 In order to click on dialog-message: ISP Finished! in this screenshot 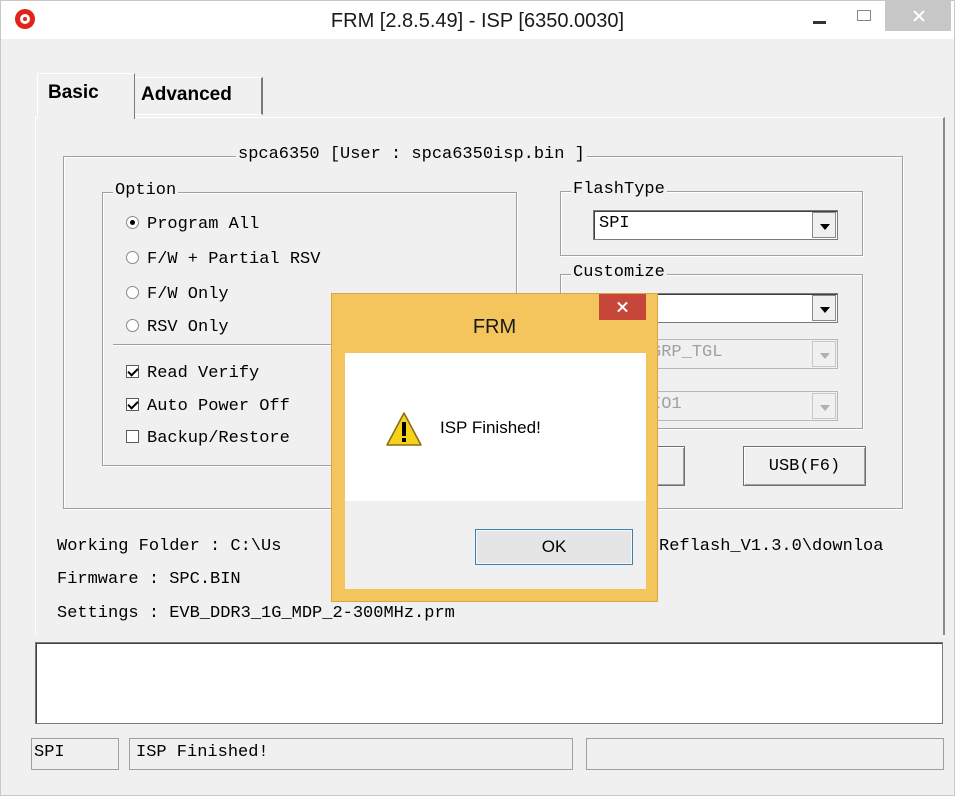, I will do `click(490, 427)`.